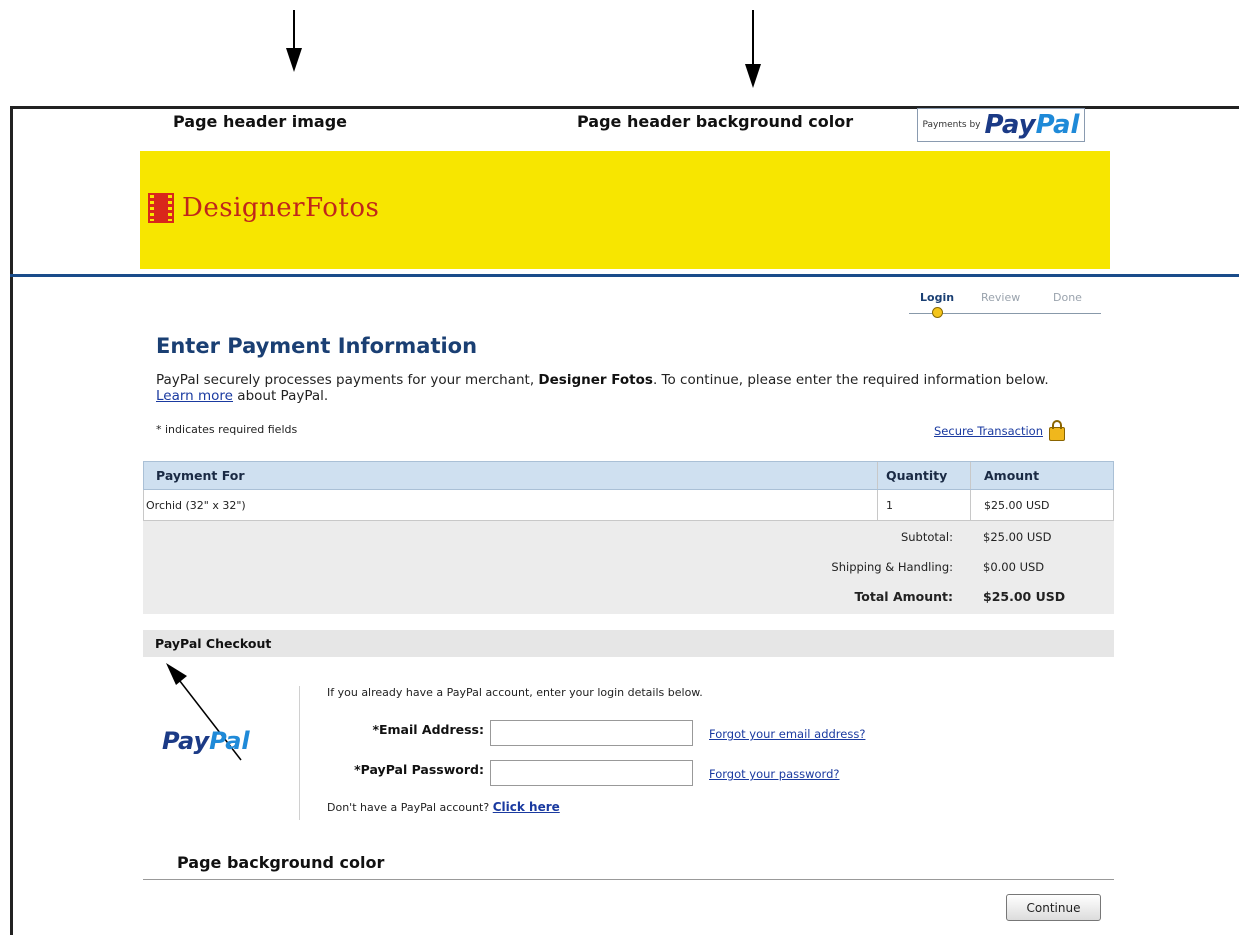 This screenshot has width=1239, height=935. Describe the element at coordinates (628, 643) in the screenshot. I see `paypal-checkout-section-title: PayPal Checkout` at that location.